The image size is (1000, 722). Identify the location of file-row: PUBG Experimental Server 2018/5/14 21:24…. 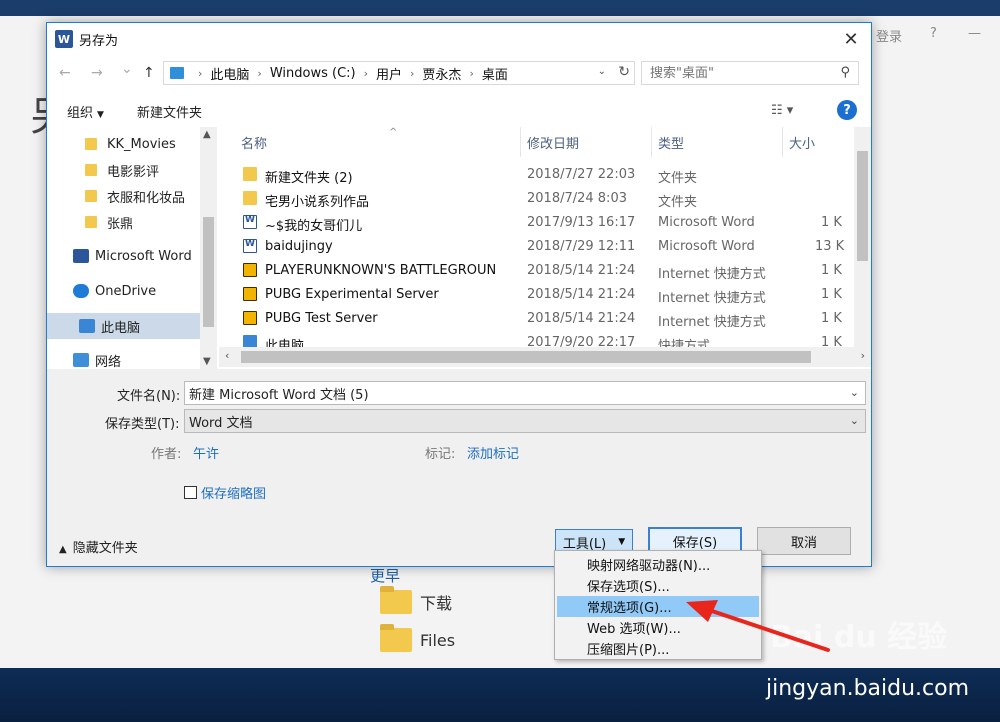
(535, 295).